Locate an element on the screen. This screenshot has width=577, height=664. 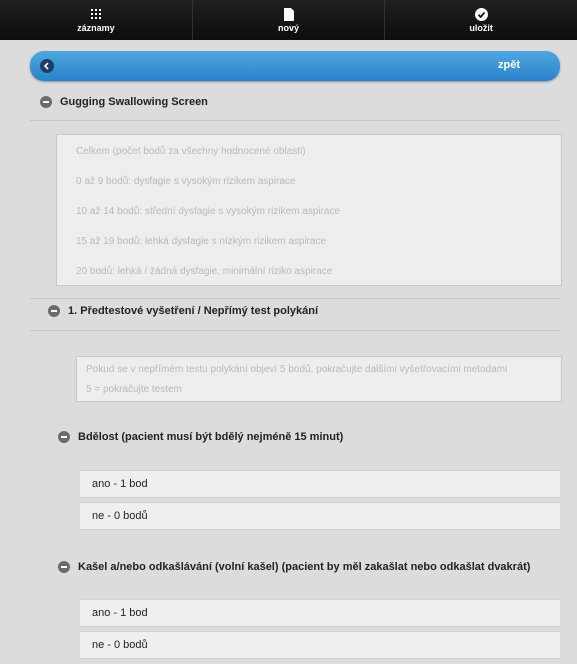
records-label: záznamy is located at coordinates (96, 28).